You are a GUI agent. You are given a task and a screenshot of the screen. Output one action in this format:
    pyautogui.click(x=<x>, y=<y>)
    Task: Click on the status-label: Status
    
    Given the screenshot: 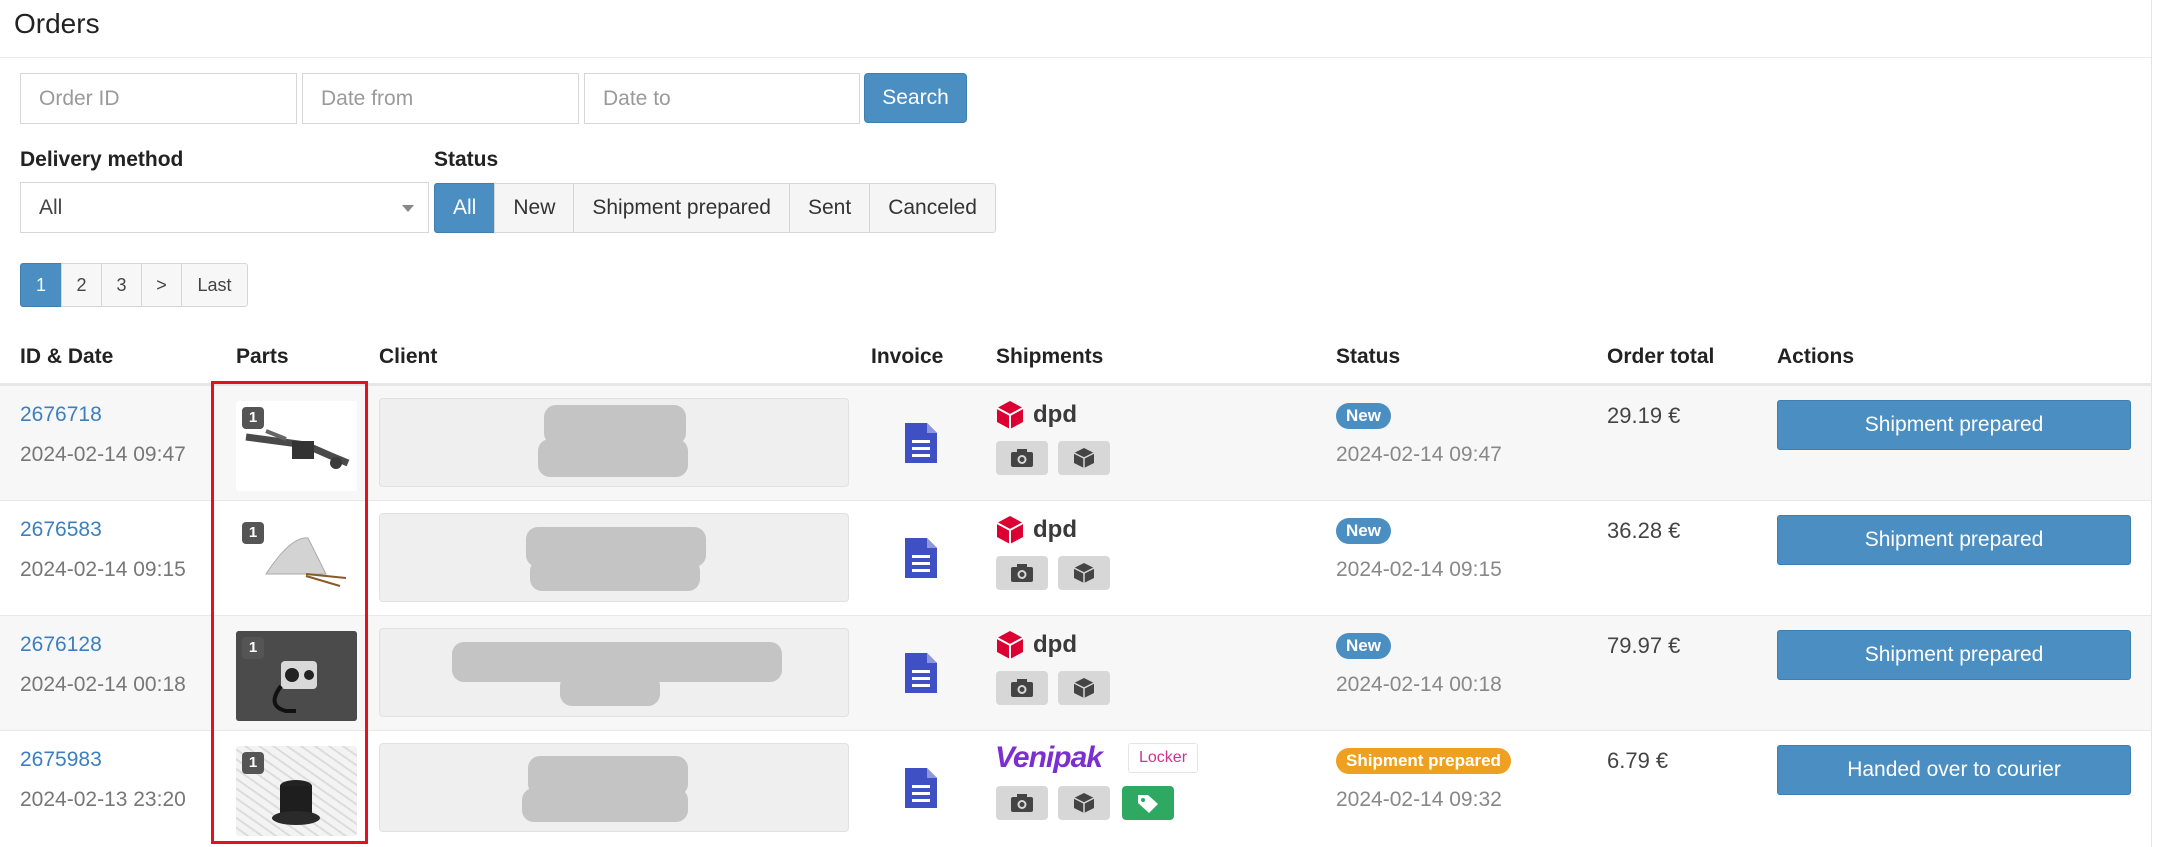 What is the action you would take?
    pyautogui.click(x=466, y=159)
    